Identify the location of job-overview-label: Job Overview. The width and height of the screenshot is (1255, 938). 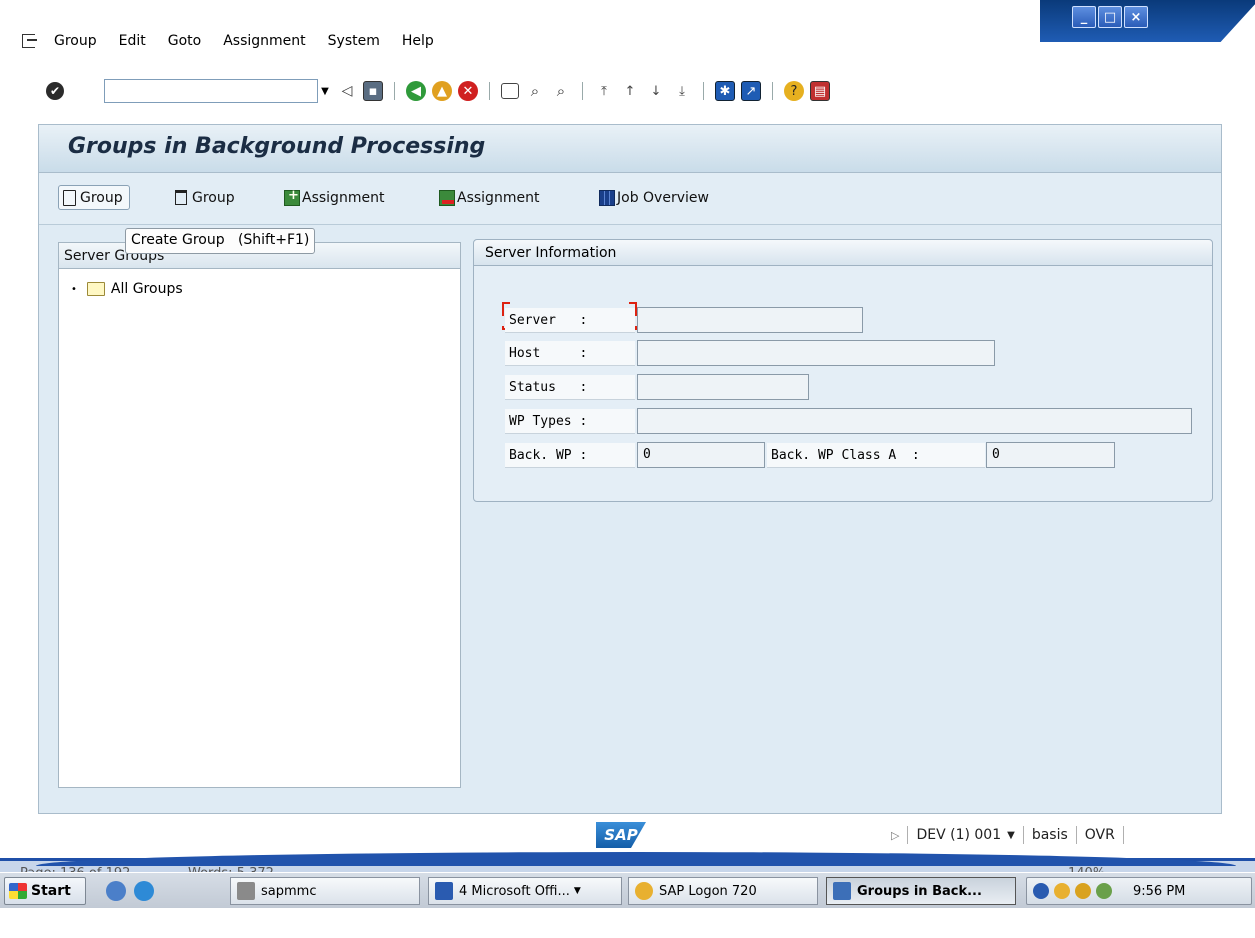
(663, 197).